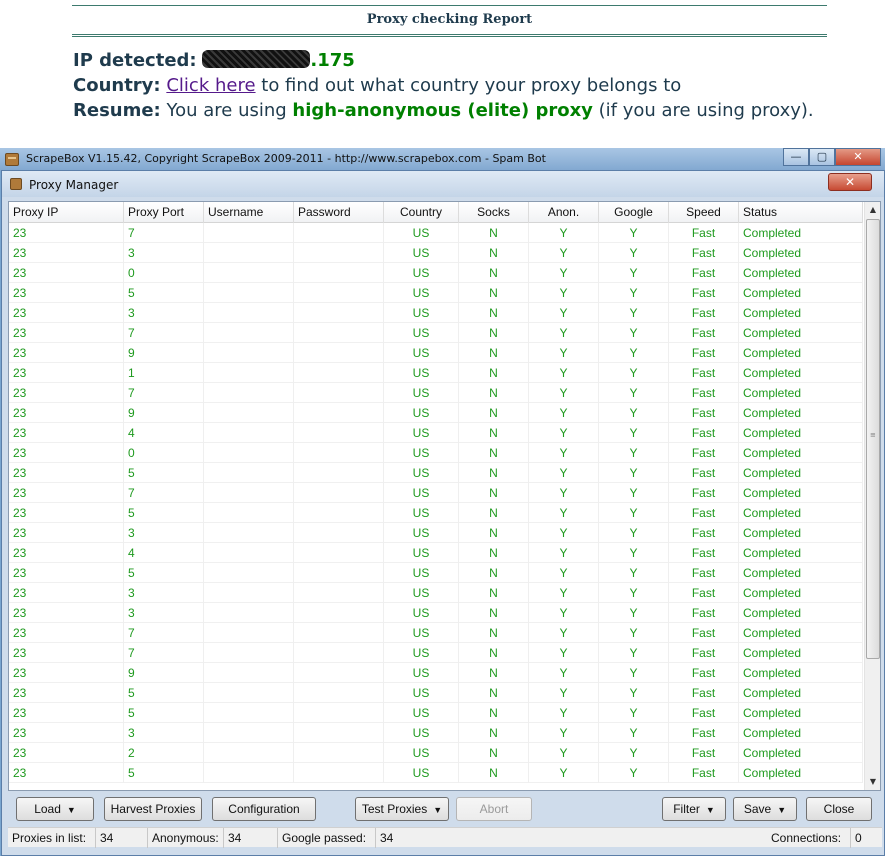 This screenshot has height=856, width=885. What do you see at coordinates (402, 809) in the screenshot?
I see `test-proxies-button: Test Proxies ▼` at bounding box center [402, 809].